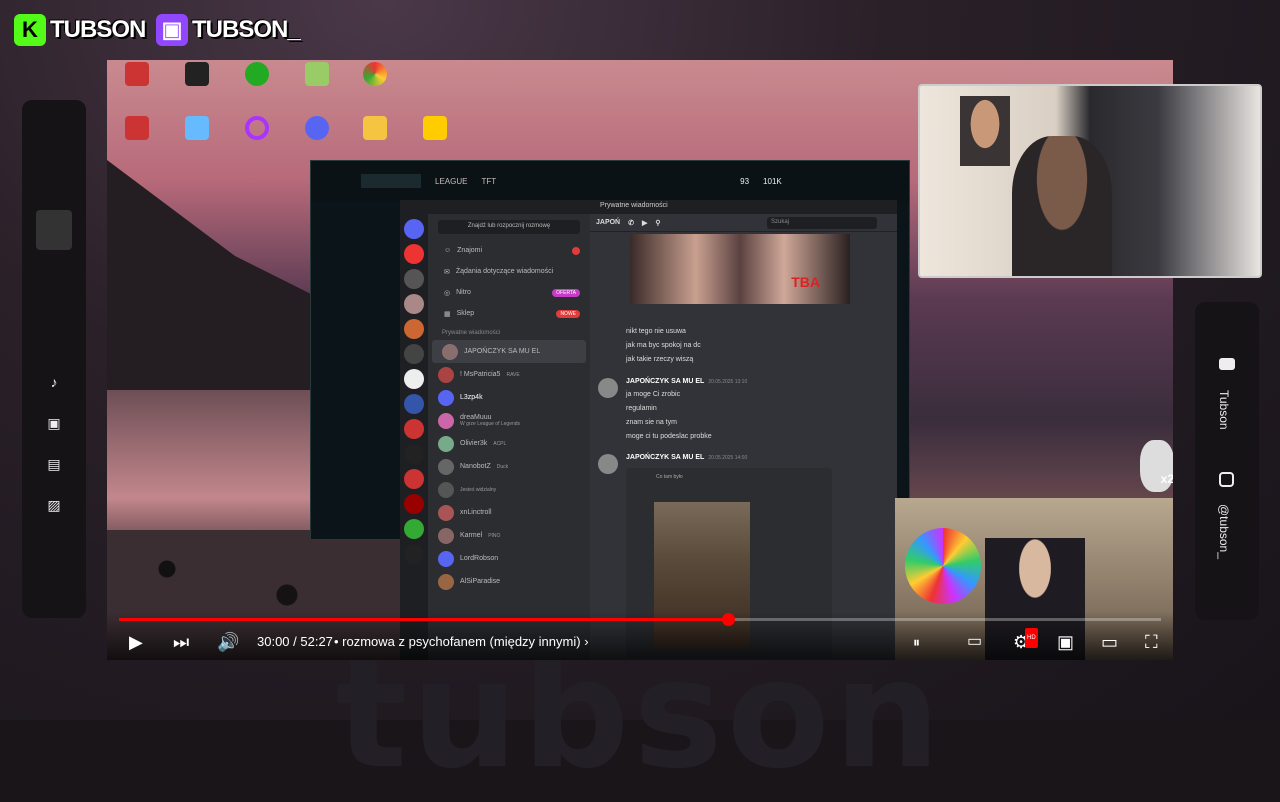 This screenshot has height=802, width=1280. What do you see at coordinates (136, 642) in the screenshot?
I see `play-icon: ▶` at bounding box center [136, 642].